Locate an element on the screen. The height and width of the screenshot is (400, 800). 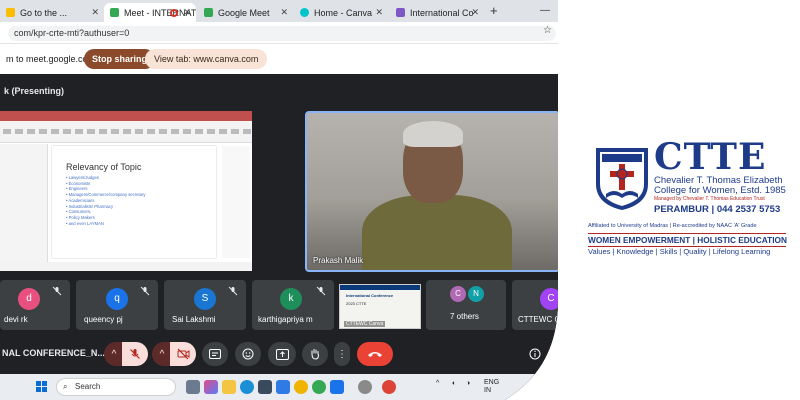
windows-taskbar: ⌕ Search ^ ◐ ◑ ENG IN is located at coordinates (280, 387).